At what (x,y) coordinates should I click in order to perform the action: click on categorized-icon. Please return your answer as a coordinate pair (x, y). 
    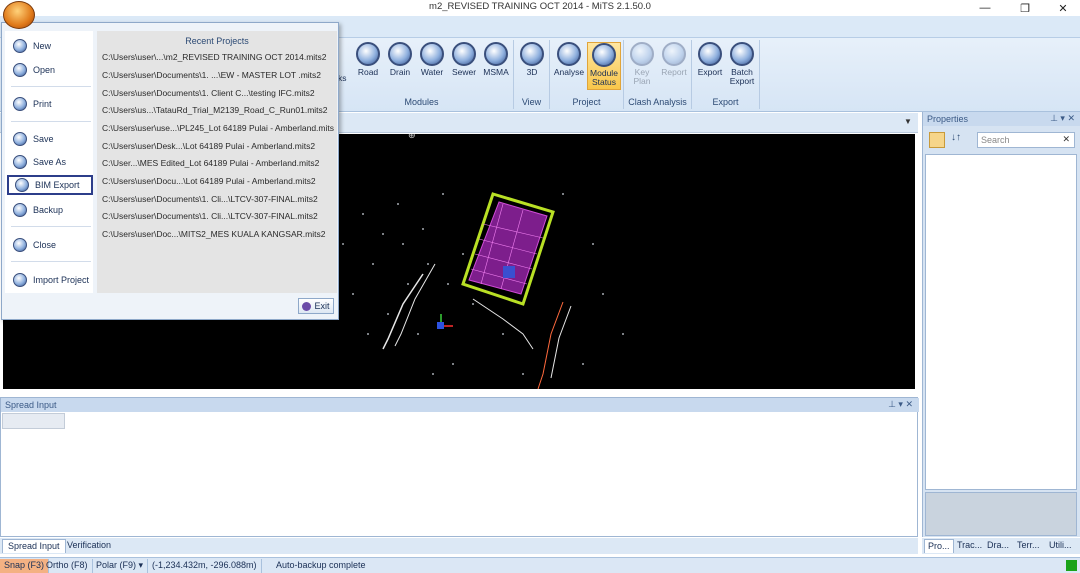
    Looking at the image, I should click on (937, 140).